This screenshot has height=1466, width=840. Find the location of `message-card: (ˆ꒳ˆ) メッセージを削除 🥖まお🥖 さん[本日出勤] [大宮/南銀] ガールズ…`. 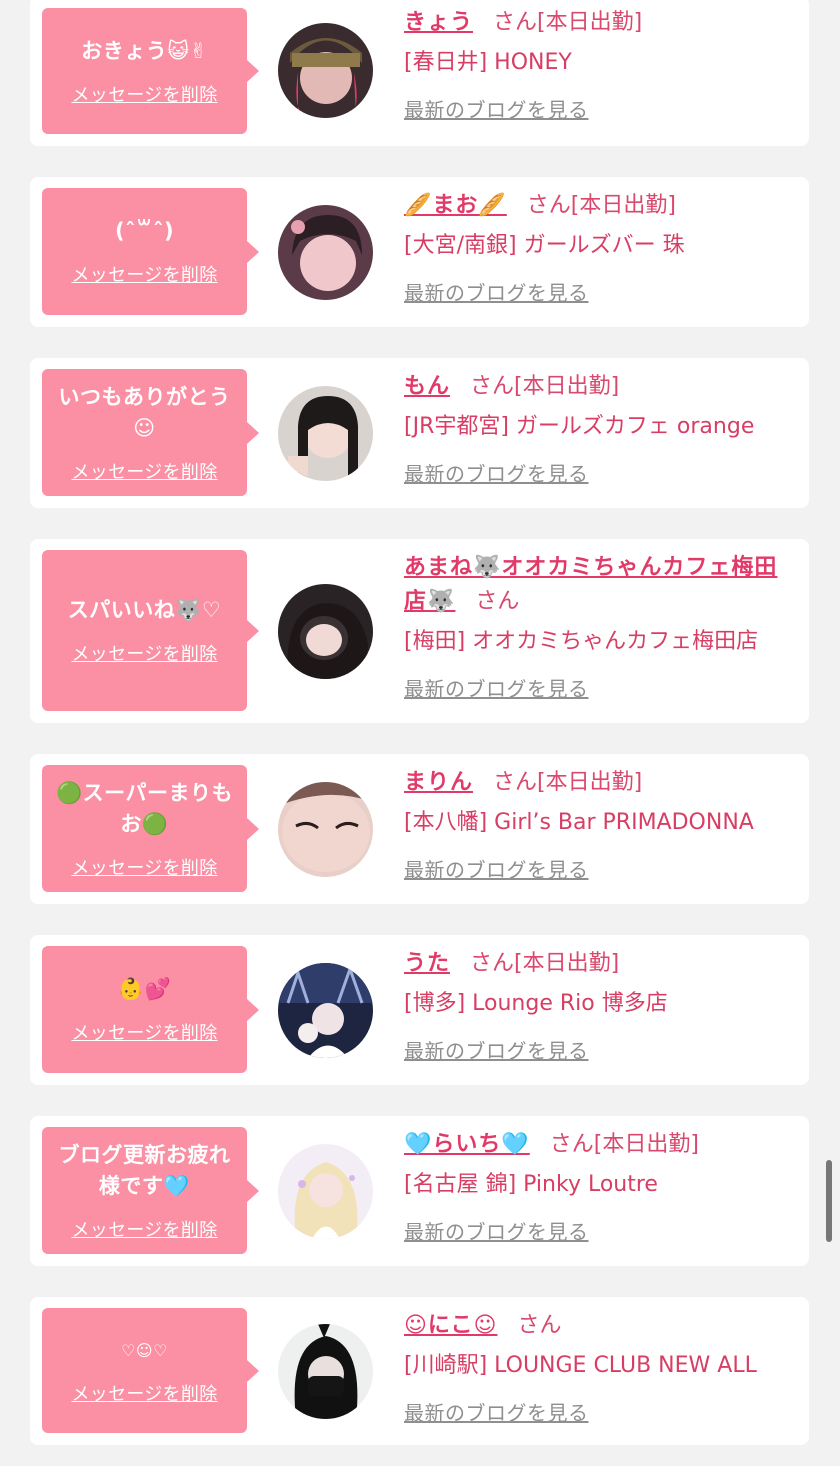

message-card: (ˆ꒳ˆ) メッセージを削除 🥖まお🥖 さん[本日出勤] [大宮/南銀] ガールズ… is located at coordinates (419, 252).